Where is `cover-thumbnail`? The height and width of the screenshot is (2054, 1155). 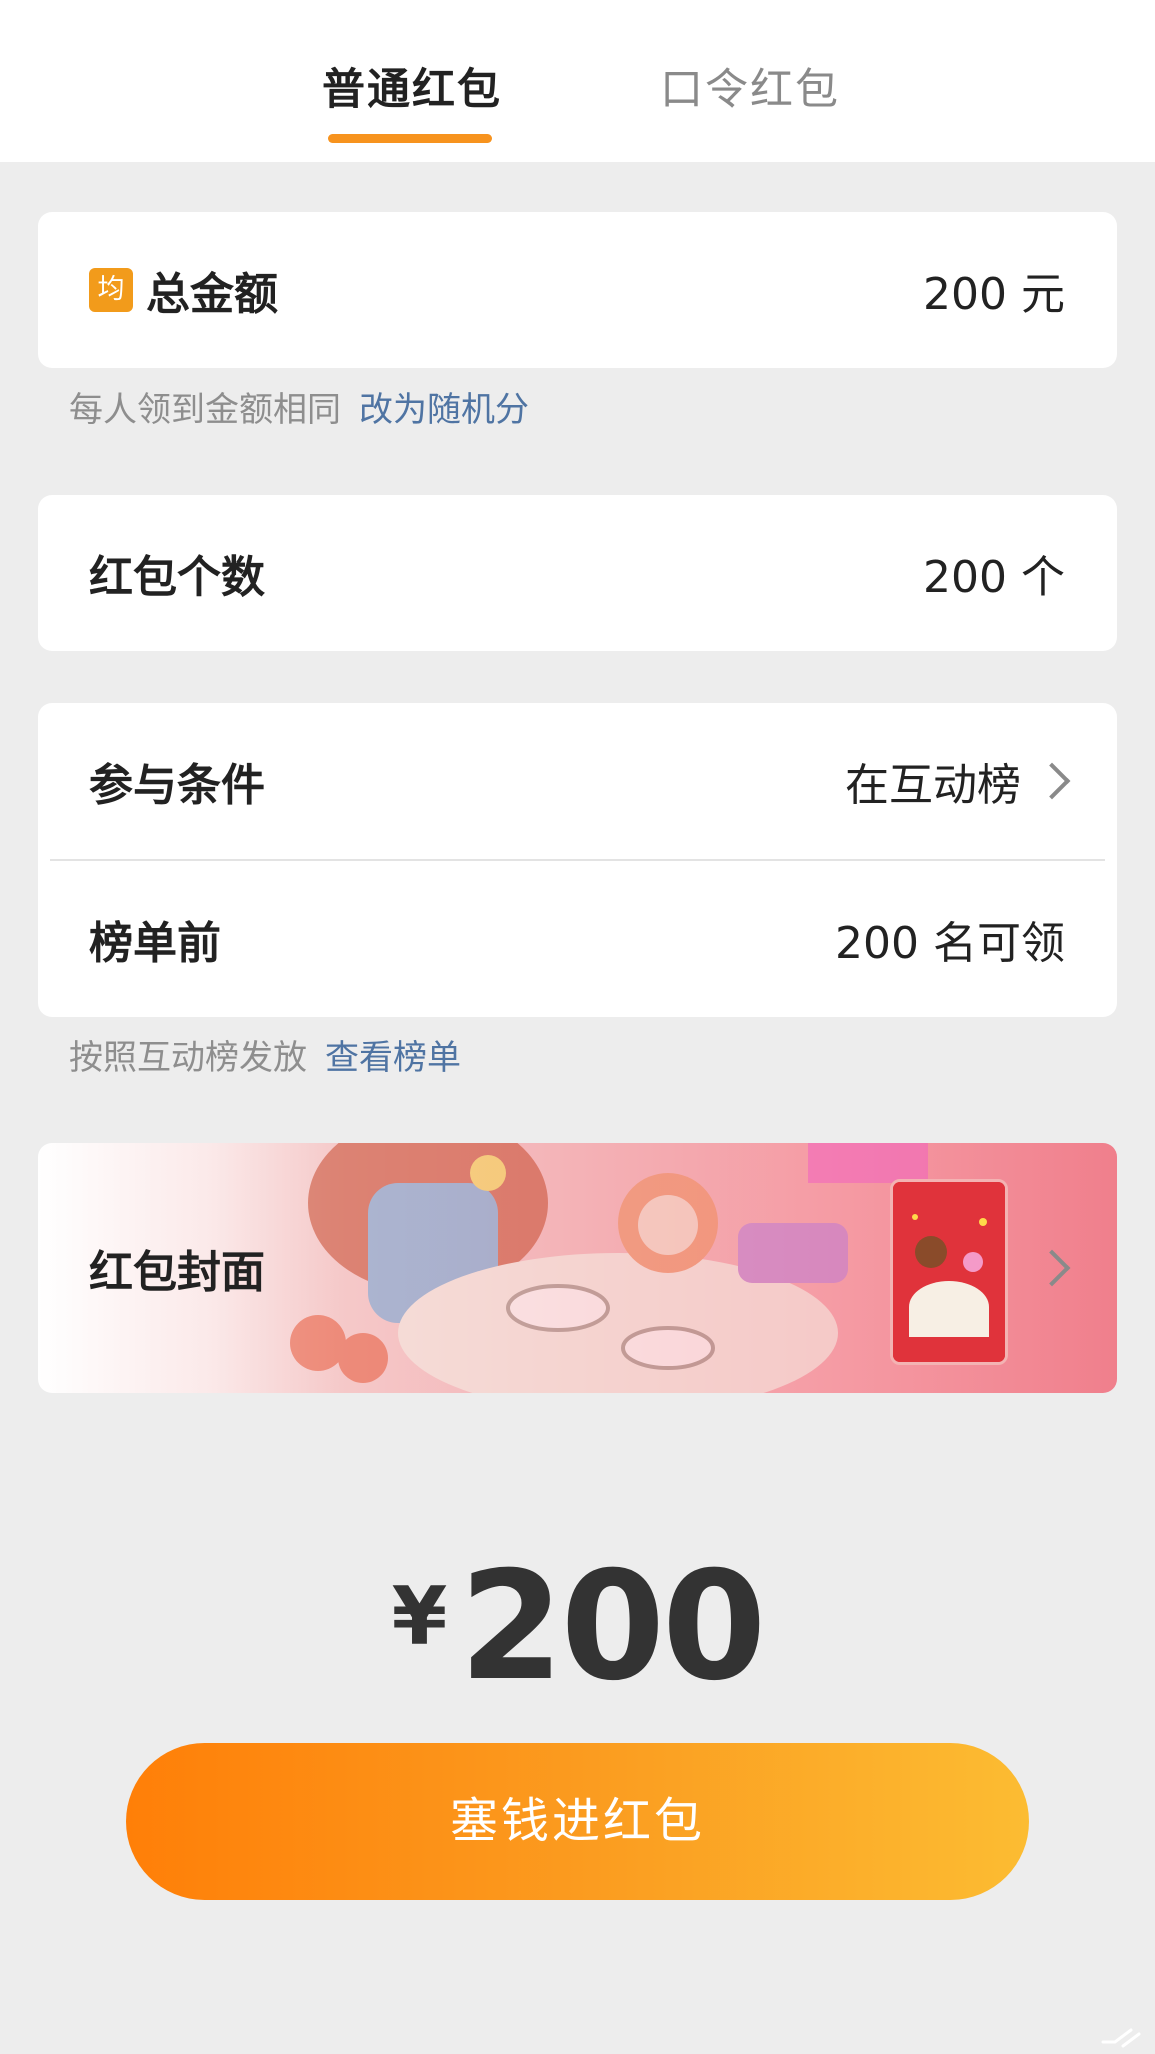 cover-thumbnail is located at coordinates (949, 1272).